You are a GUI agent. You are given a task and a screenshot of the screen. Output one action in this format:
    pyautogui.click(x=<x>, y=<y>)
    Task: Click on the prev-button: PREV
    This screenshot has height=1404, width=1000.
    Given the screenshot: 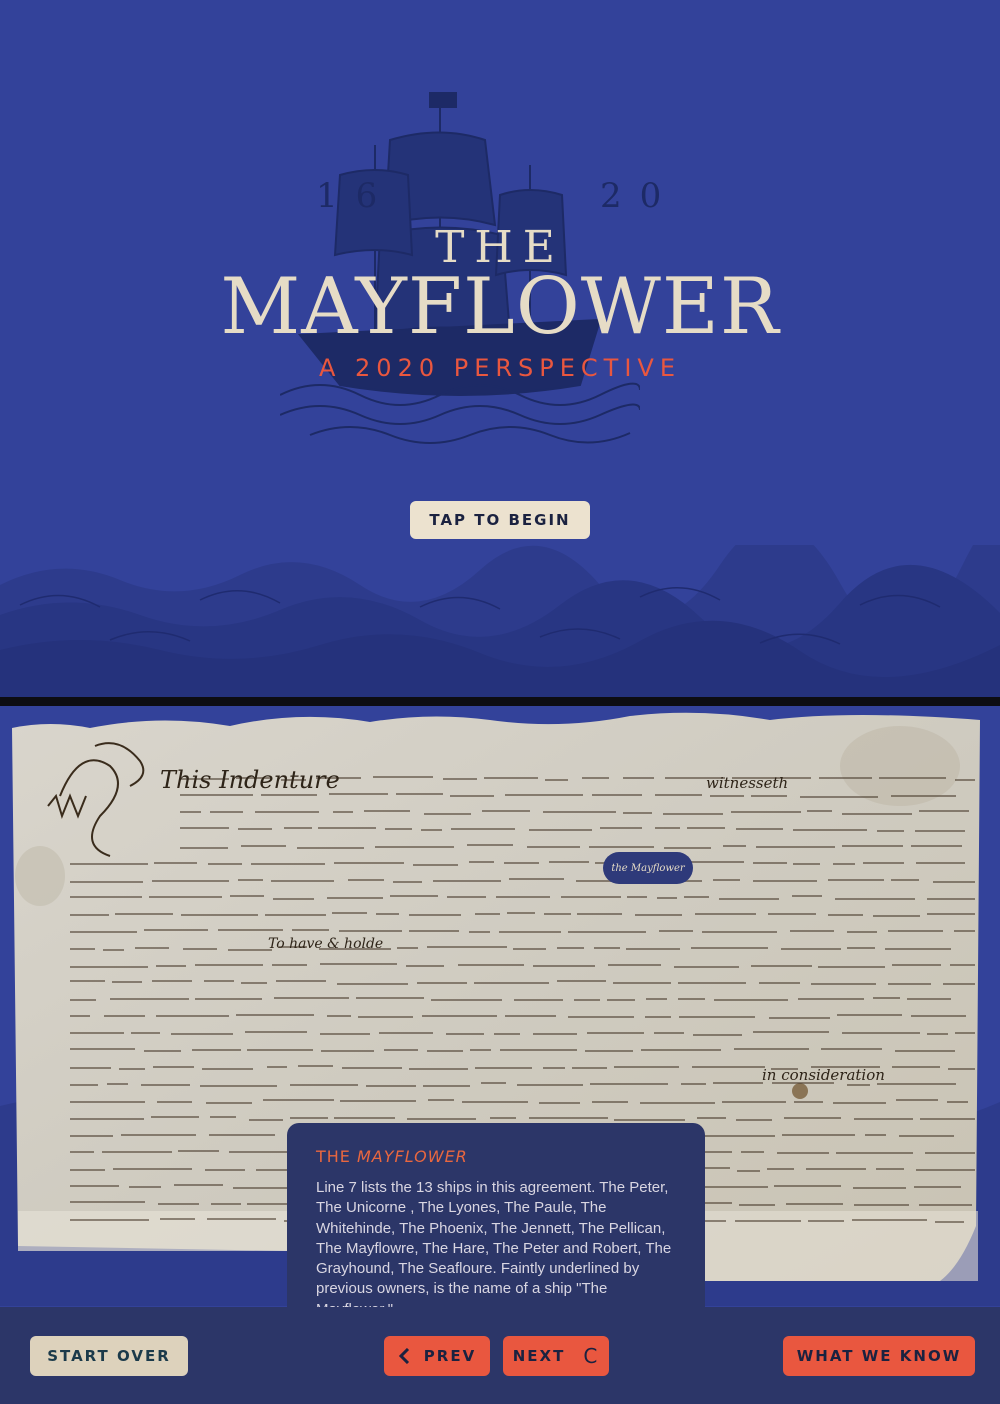 What is the action you would take?
    pyautogui.click(x=437, y=1356)
    